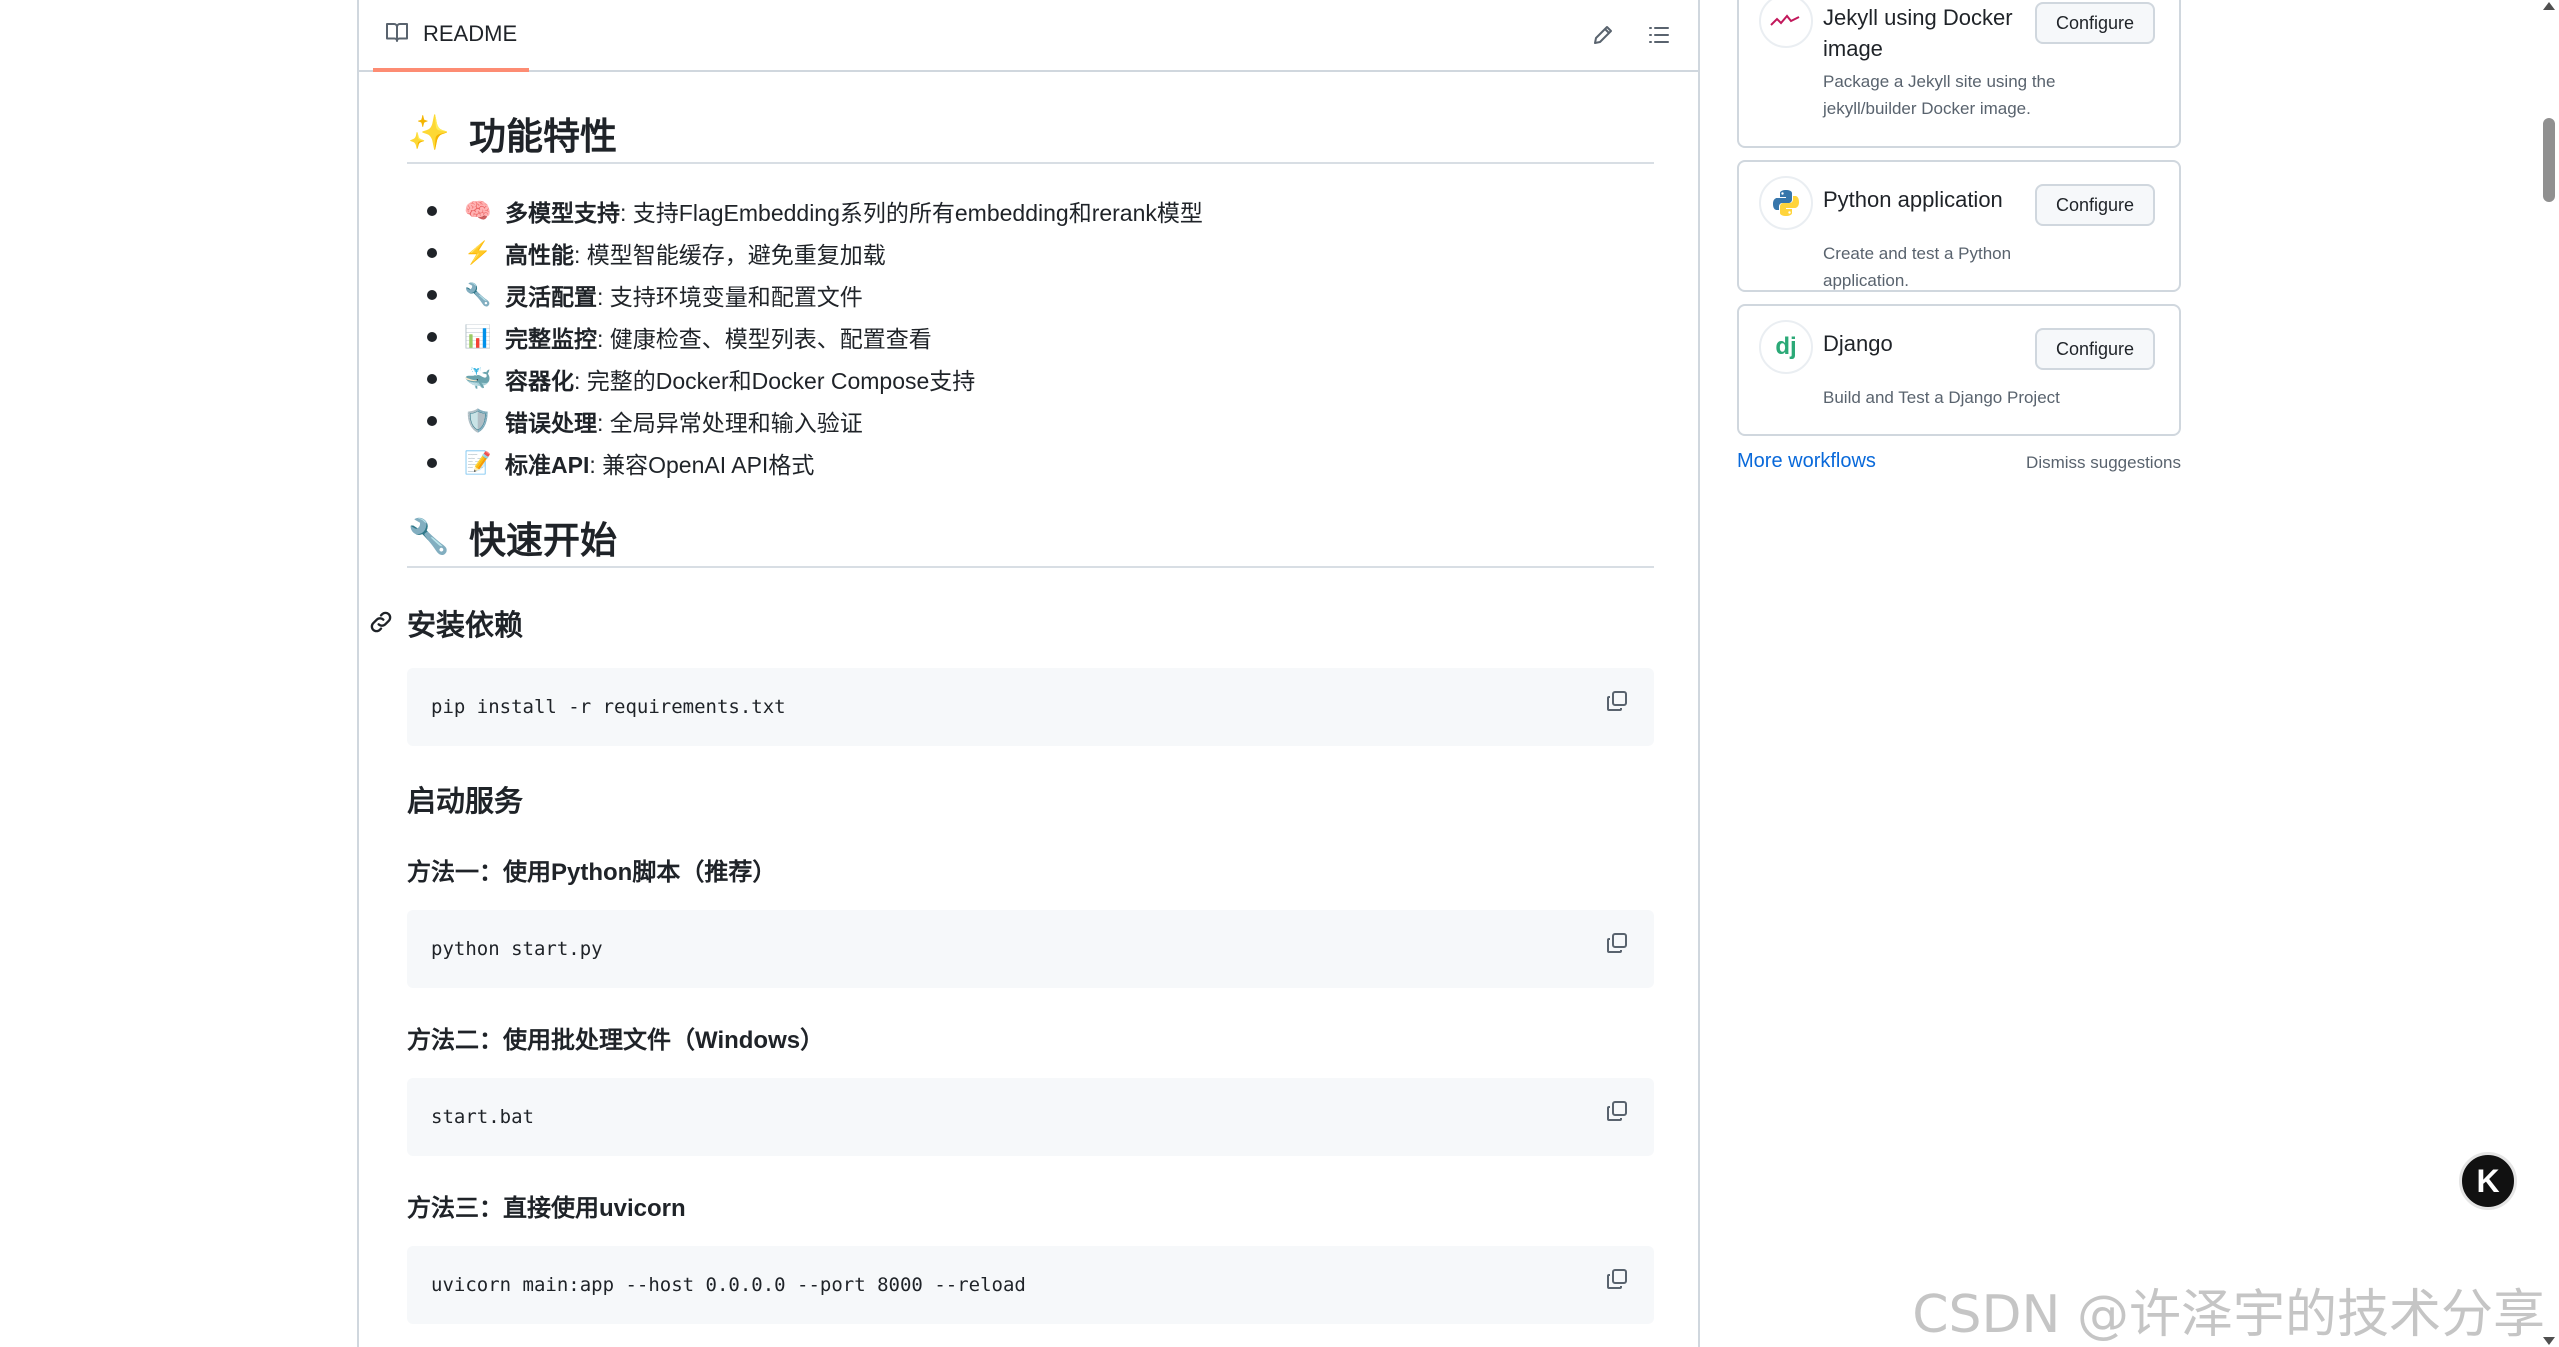 This screenshot has width=2559, height=1347. I want to click on whale-icon: 🐳, so click(478, 378).